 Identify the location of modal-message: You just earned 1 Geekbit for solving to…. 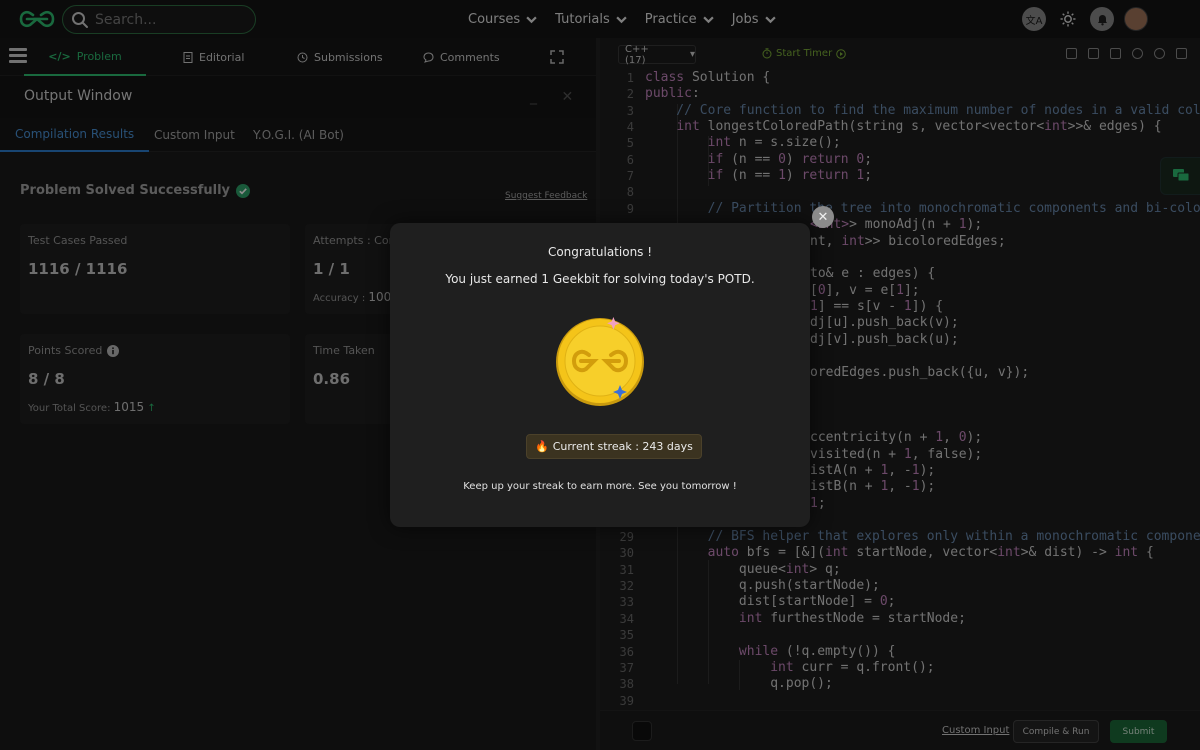
(600, 279).